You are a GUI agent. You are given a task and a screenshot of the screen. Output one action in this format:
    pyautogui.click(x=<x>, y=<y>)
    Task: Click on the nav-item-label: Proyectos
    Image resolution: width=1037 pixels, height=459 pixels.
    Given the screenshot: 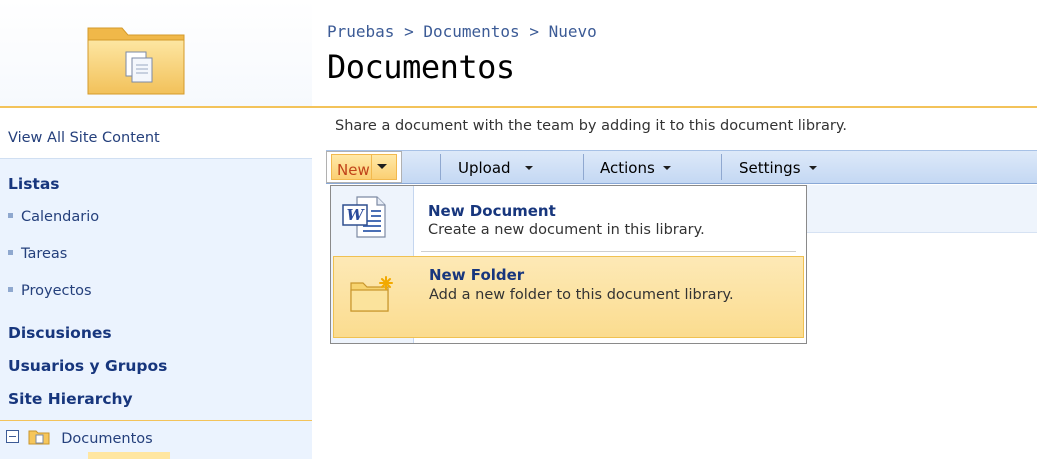 What is the action you would take?
    pyautogui.click(x=56, y=291)
    